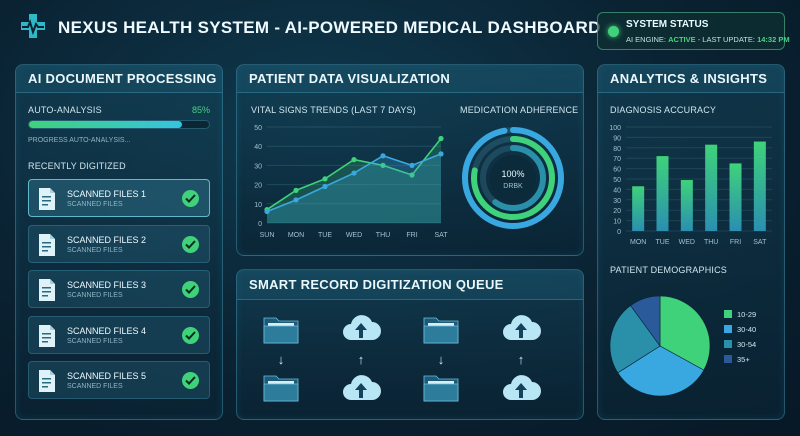 Image resolution: width=800 pixels, height=436 pixels. Describe the element at coordinates (726, 39) in the screenshot. I see `update-prefix: - LAST UPDATE:` at that location.